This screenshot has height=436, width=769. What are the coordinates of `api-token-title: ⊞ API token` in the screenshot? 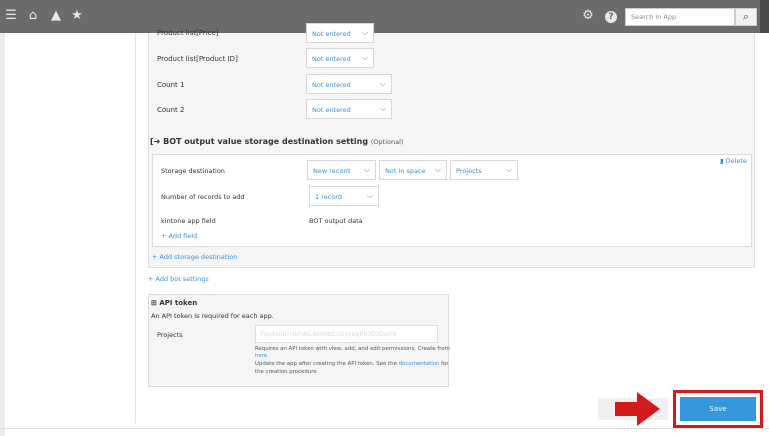 It's located at (174, 303).